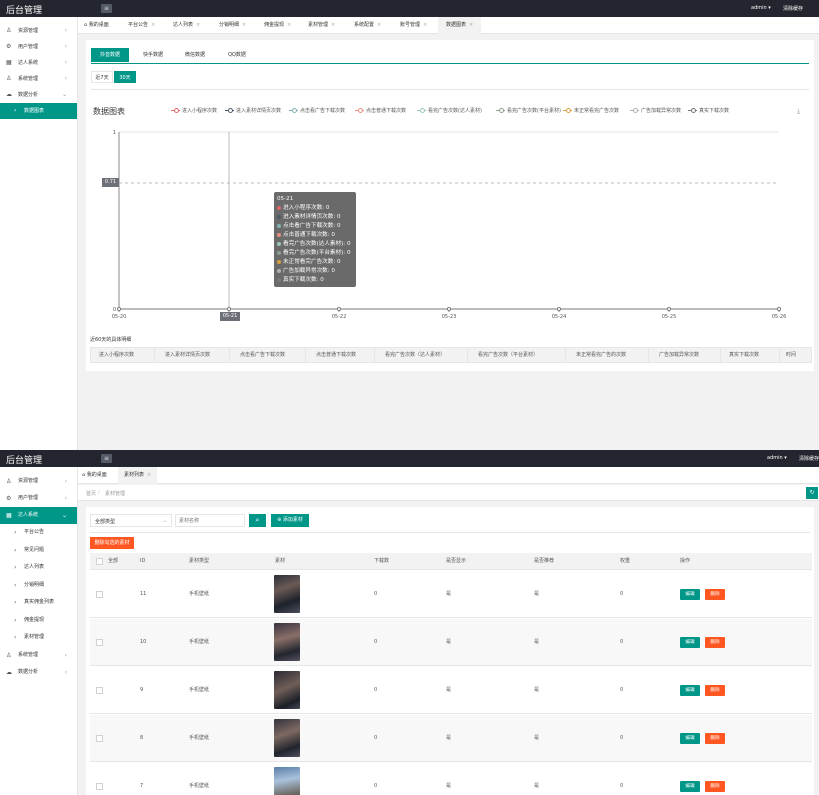  I want to click on detail-header: 时间, so click(787, 355).